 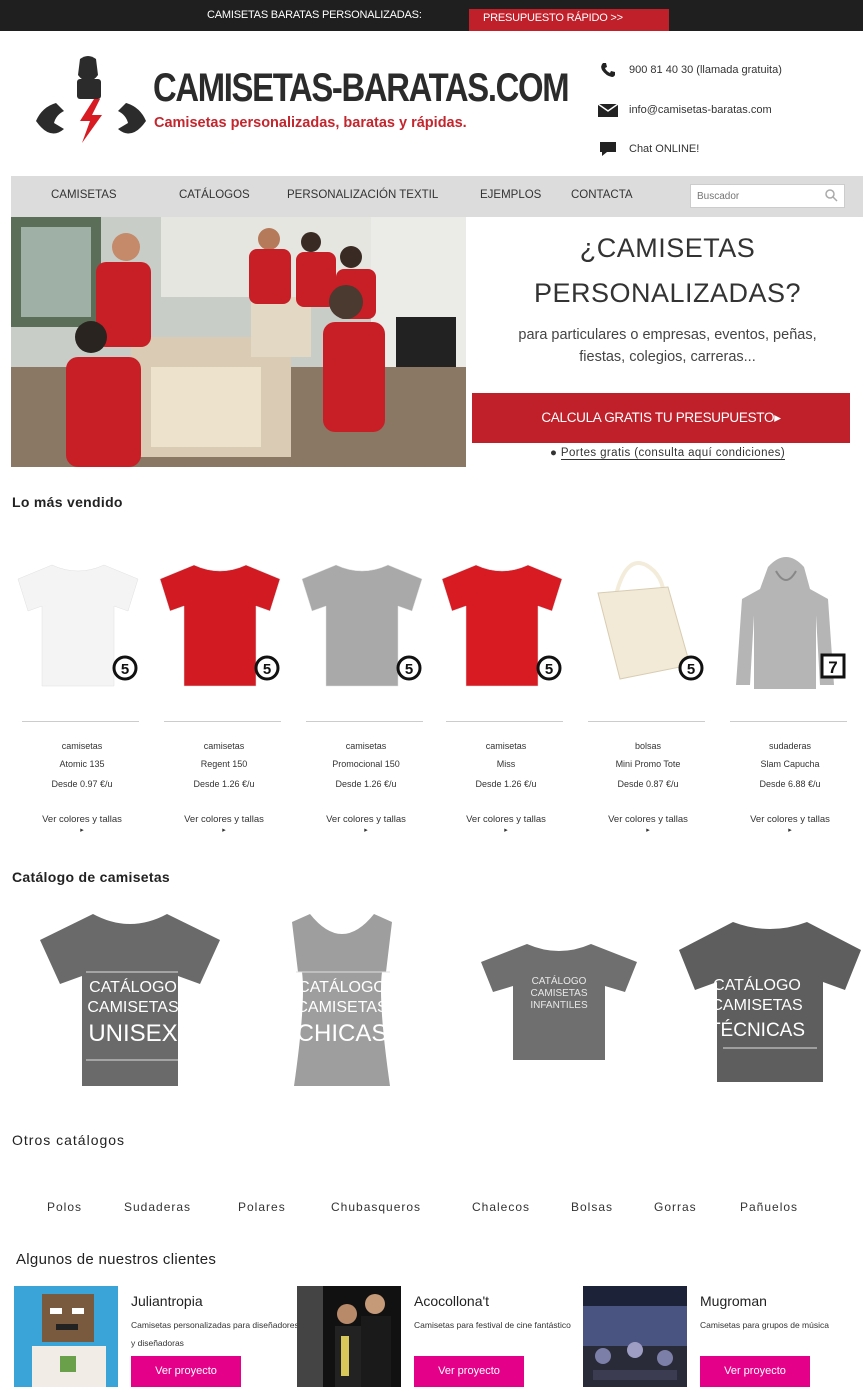 What do you see at coordinates (342, 1033) in the screenshot?
I see `catalog-chicas-line3: CHICAS` at bounding box center [342, 1033].